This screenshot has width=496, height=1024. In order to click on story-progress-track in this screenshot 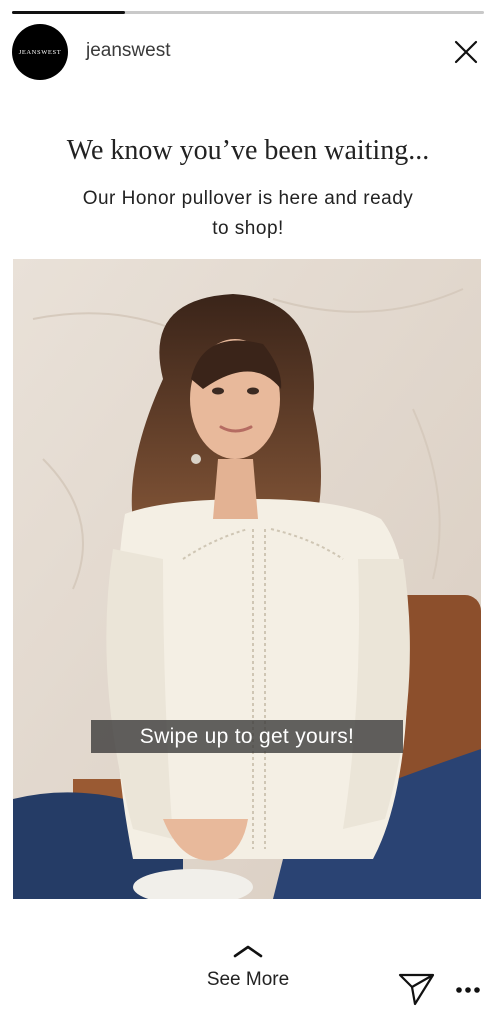, I will do `click(248, 12)`.